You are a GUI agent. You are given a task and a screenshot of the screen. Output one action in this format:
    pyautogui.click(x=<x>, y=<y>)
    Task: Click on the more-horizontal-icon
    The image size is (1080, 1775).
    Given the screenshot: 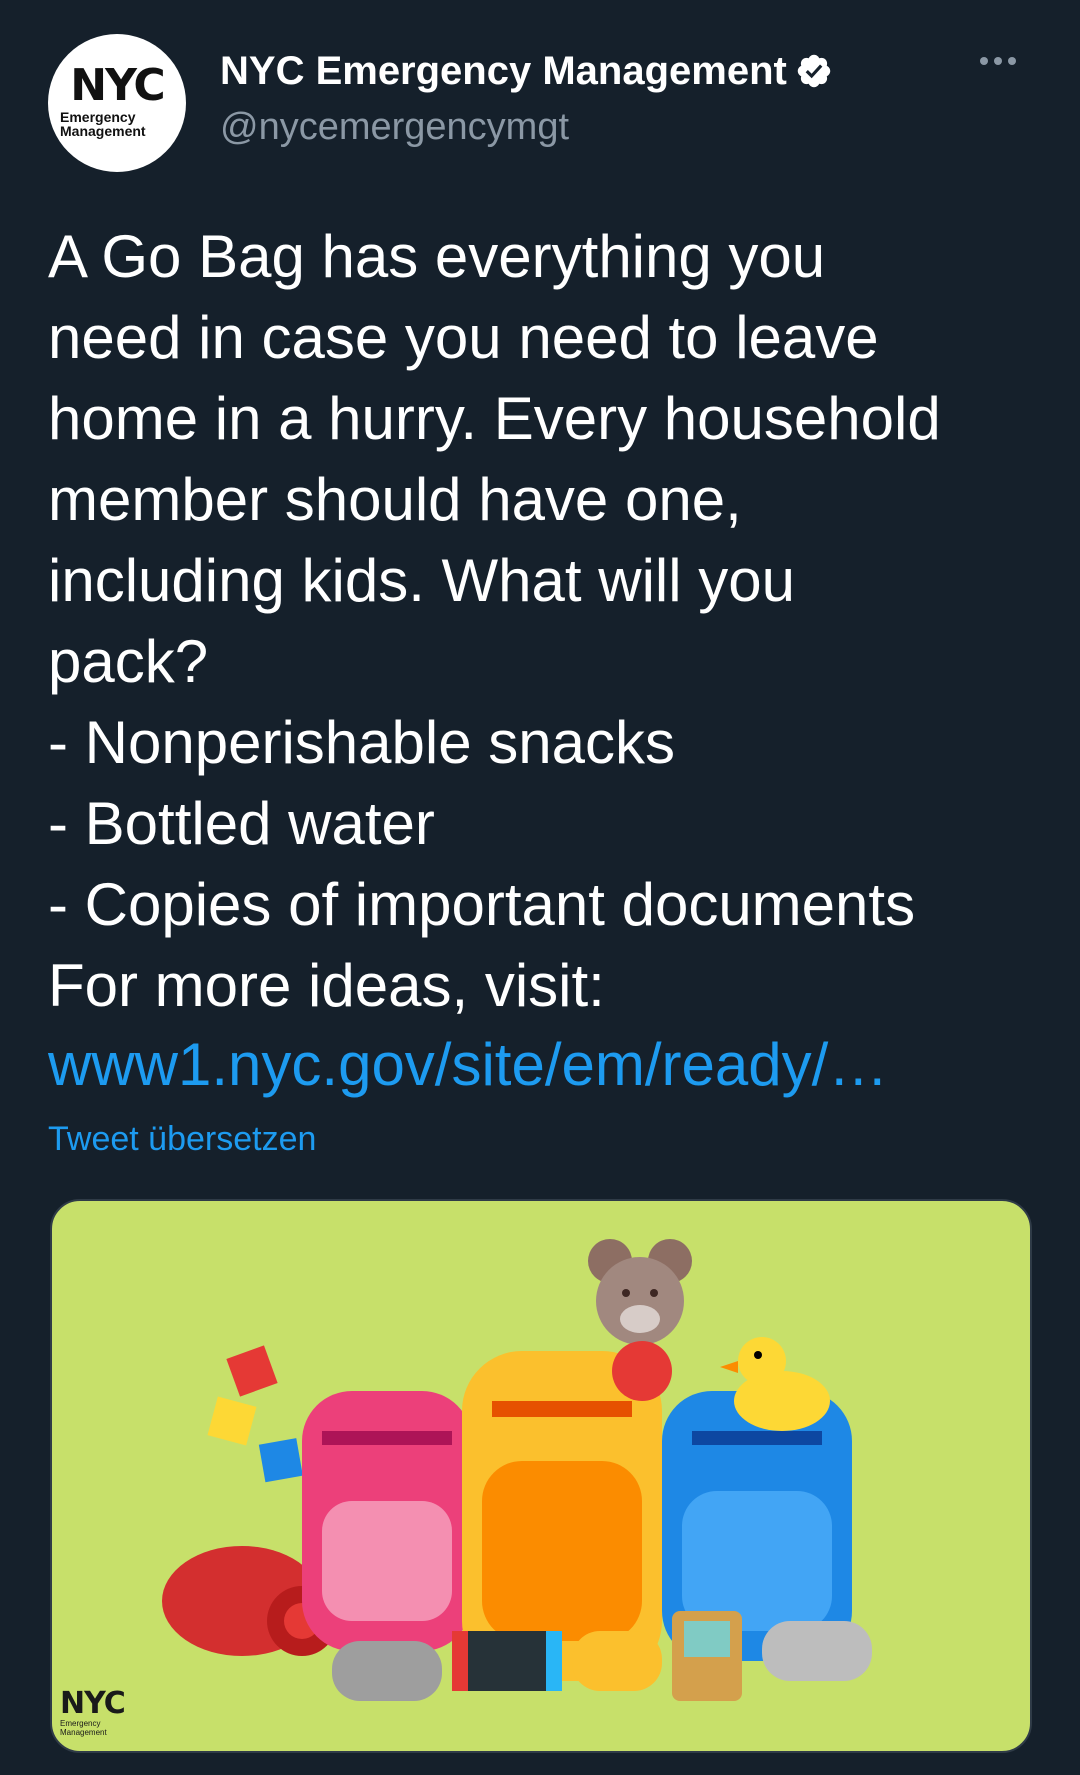 What is the action you would take?
    pyautogui.click(x=1003, y=67)
    